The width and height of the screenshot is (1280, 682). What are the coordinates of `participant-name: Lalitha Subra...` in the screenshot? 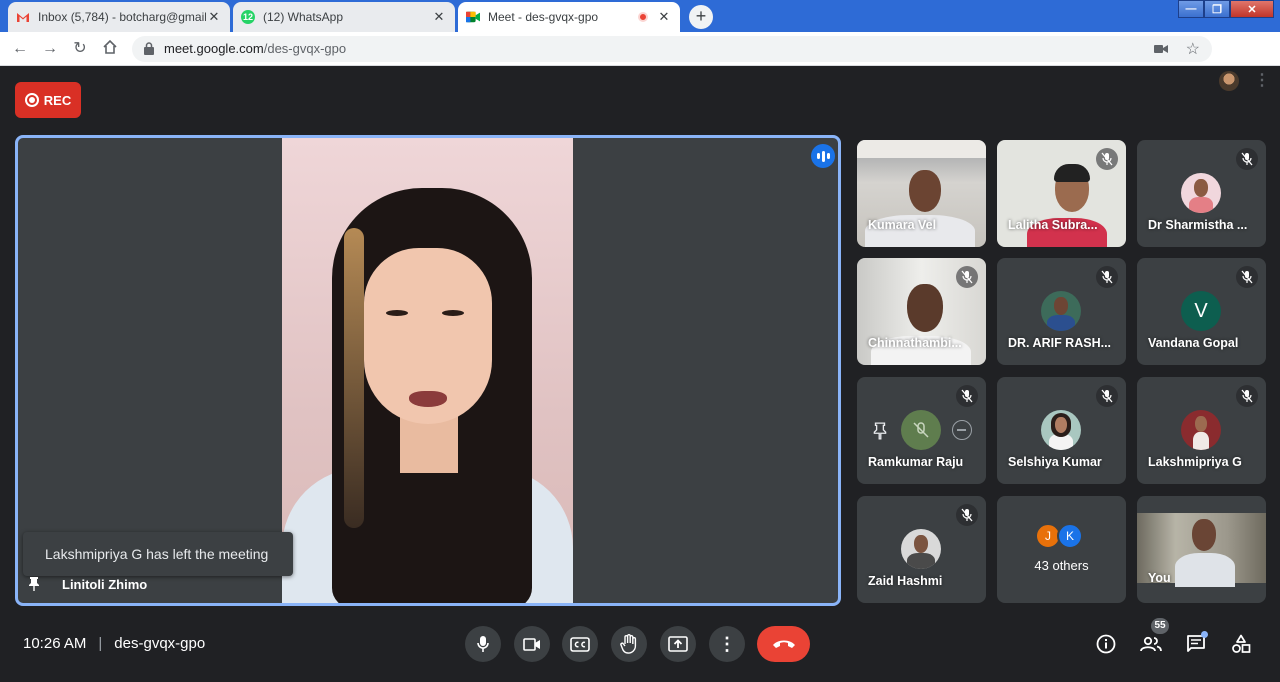 It's located at (1053, 225).